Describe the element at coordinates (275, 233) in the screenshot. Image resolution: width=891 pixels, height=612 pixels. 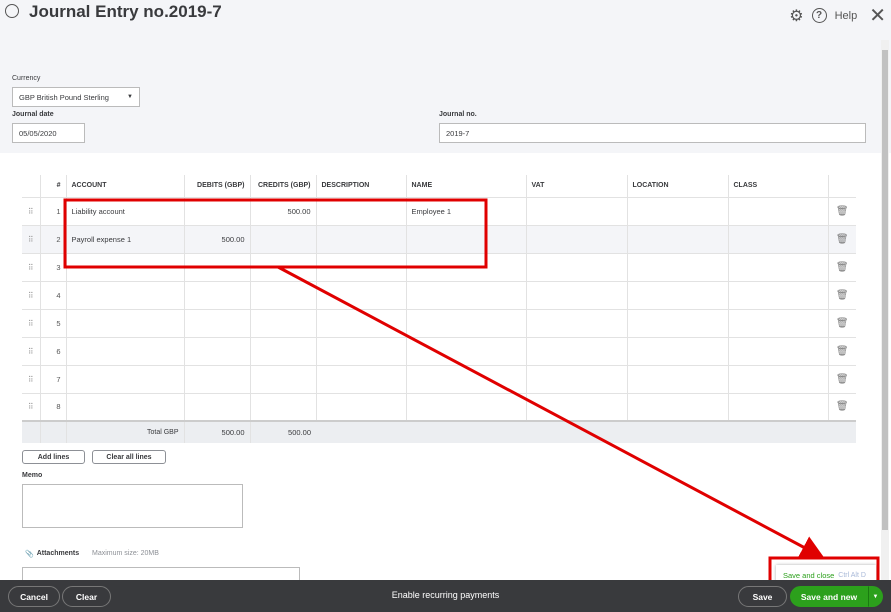
I see `highlight-box-rows` at that location.